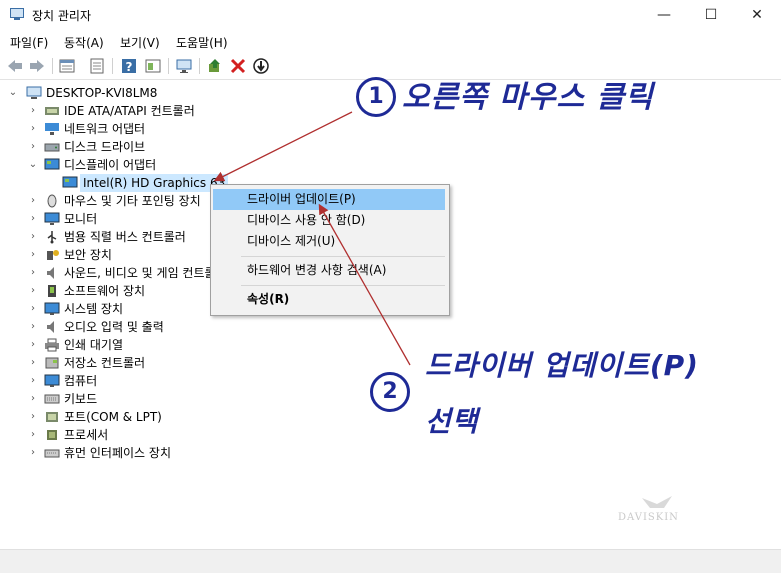 This screenshot has height=573, width=781. I want to click on printer-icon, so click(52, 345).